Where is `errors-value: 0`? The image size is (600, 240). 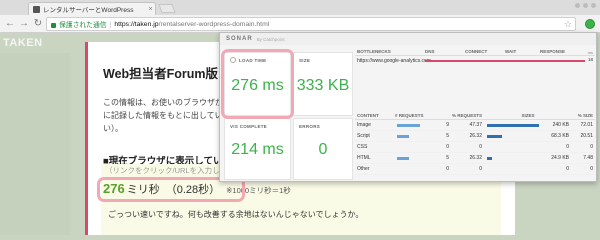 errors-value: 0 is located at coordinates (323, 149).